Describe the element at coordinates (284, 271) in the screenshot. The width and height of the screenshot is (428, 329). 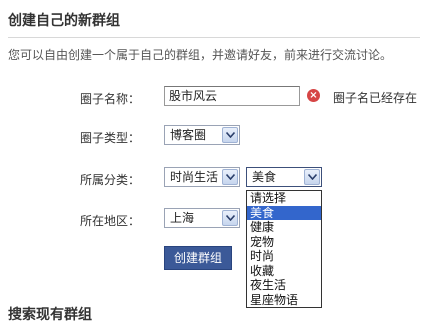
I see `dropdown-option: 收藏` at that location.